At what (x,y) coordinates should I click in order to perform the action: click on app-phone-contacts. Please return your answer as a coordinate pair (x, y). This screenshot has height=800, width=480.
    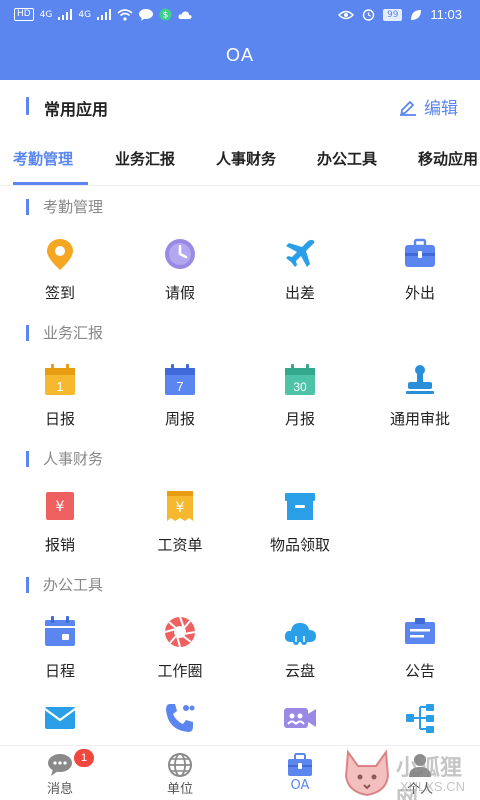
    Looking at the image, I should click on (180, 720).